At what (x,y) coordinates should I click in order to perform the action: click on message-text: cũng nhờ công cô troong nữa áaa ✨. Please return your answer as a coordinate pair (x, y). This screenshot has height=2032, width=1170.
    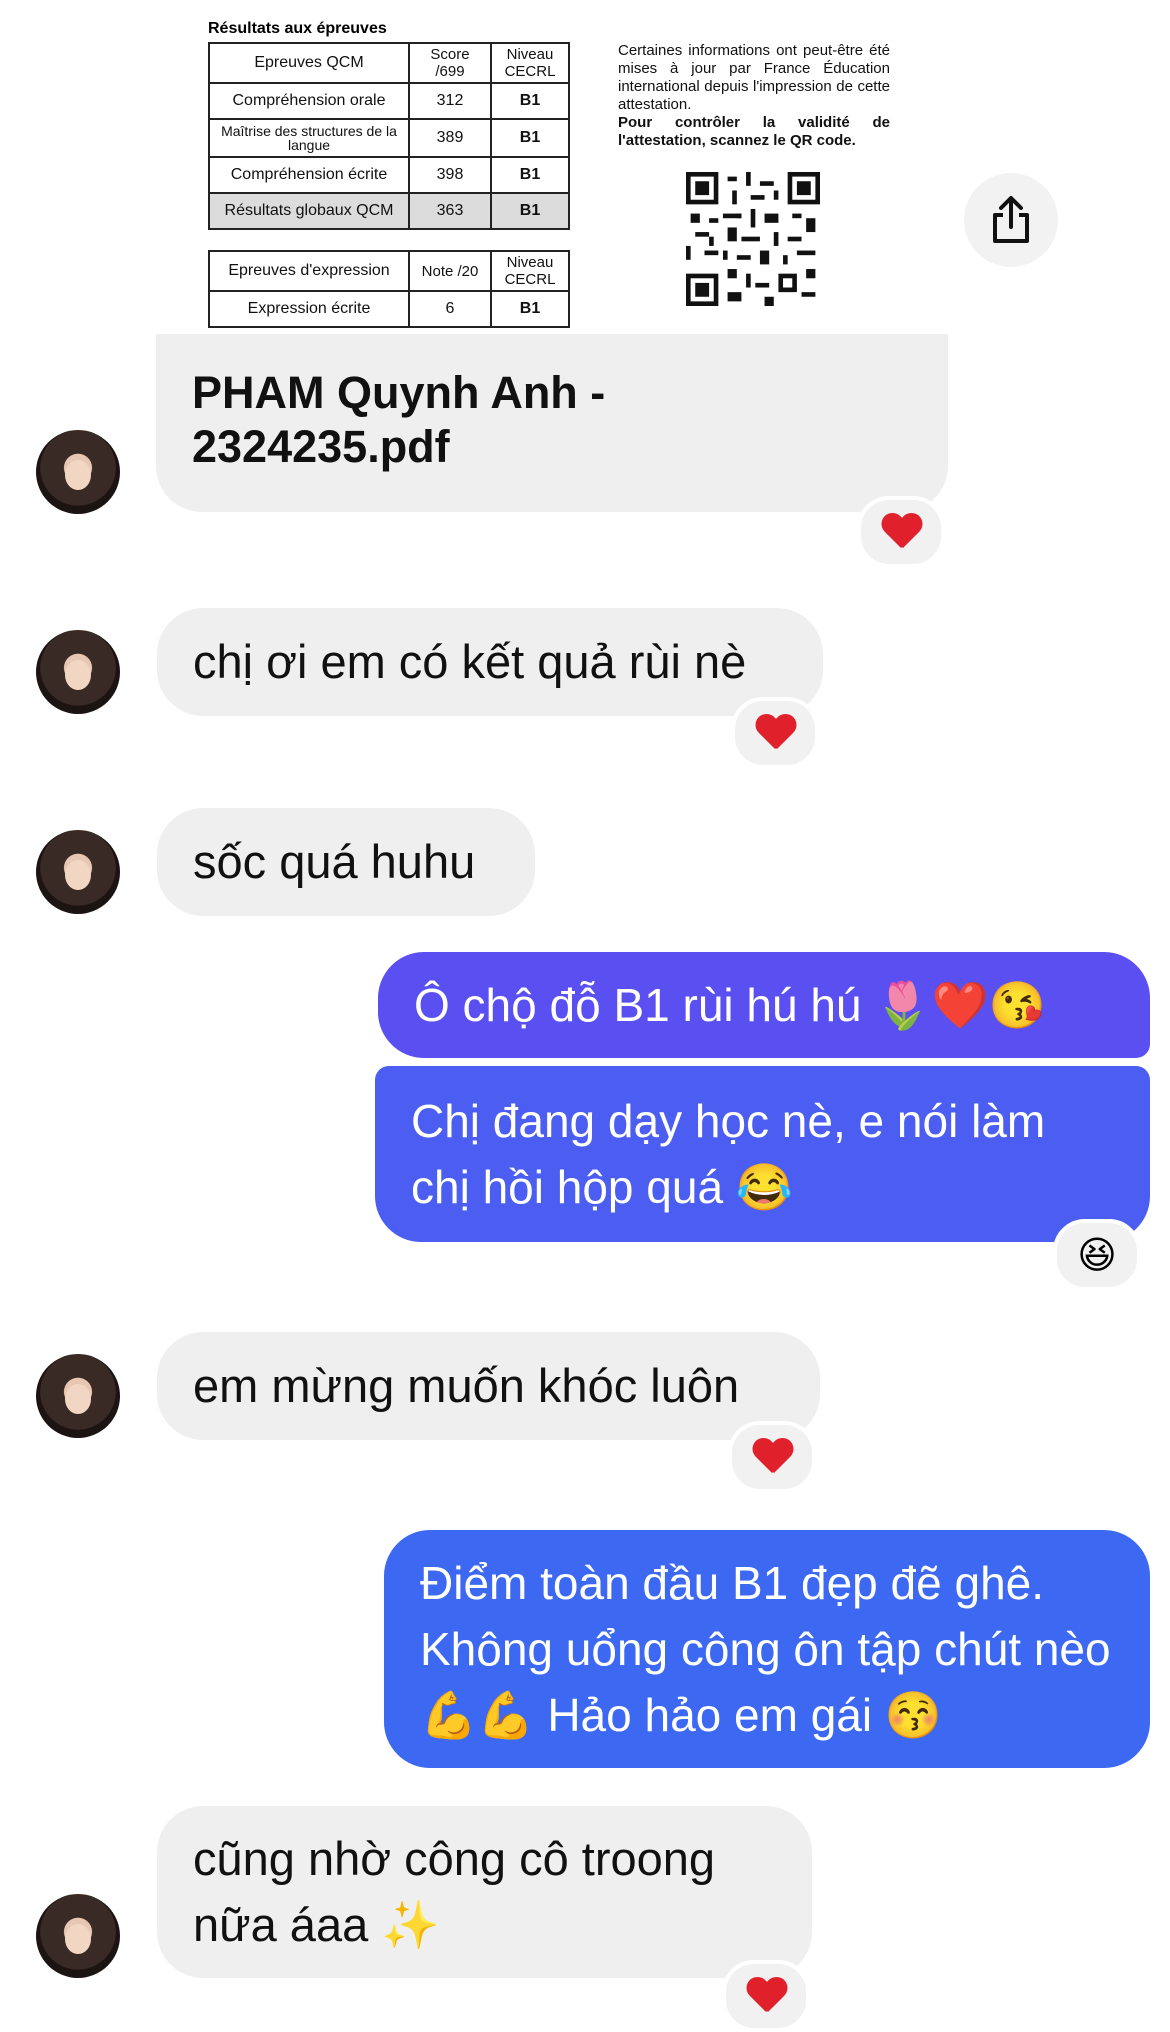
    Looking at the image, I should click on (454, 1891).